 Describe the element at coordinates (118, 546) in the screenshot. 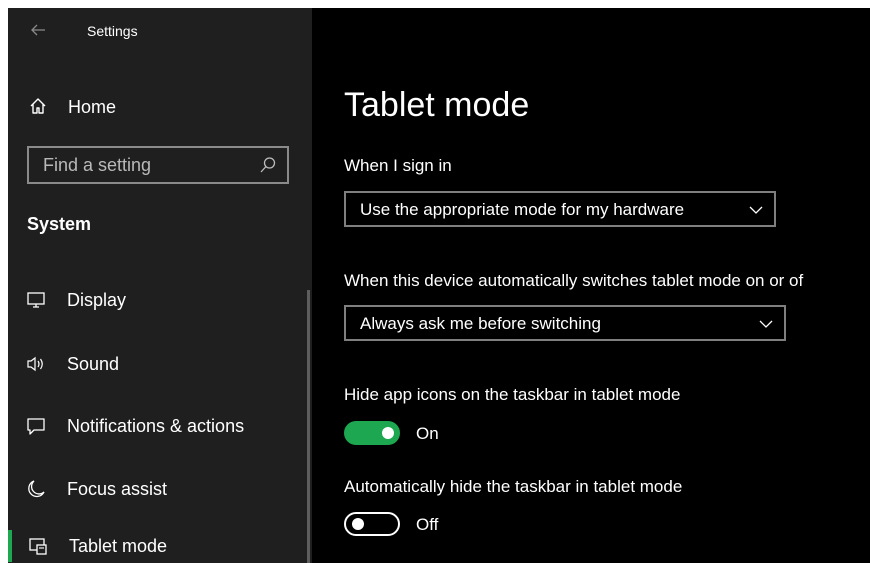

I see `sidebar-item-label: Tablet mode` at that location.